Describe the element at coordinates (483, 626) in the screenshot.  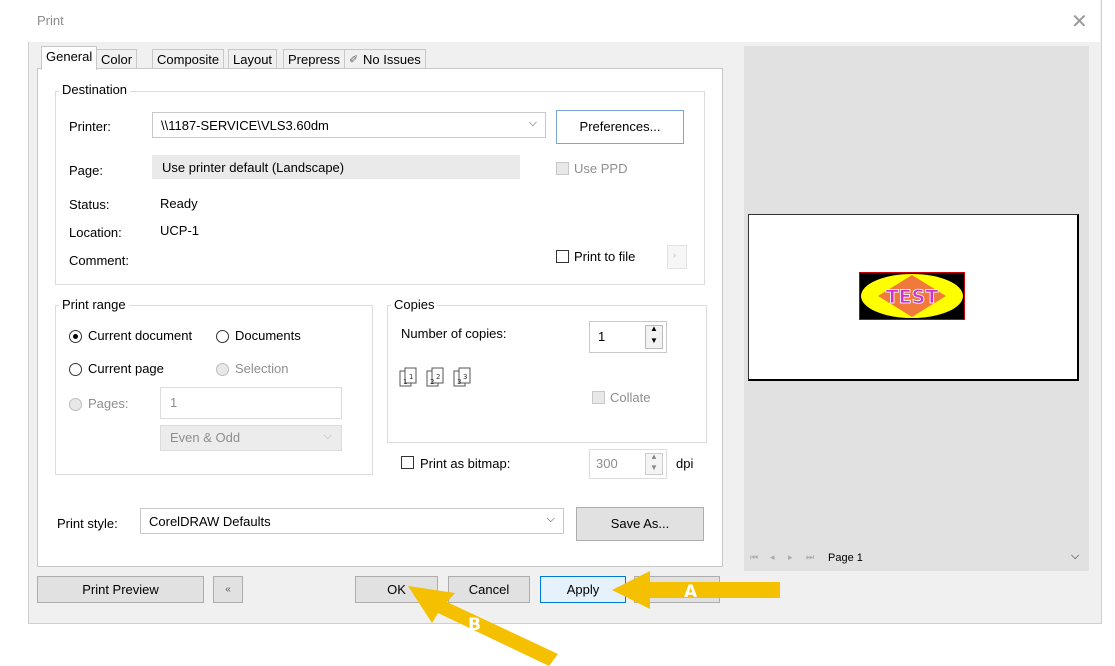
I see `arrow-b` at that location.